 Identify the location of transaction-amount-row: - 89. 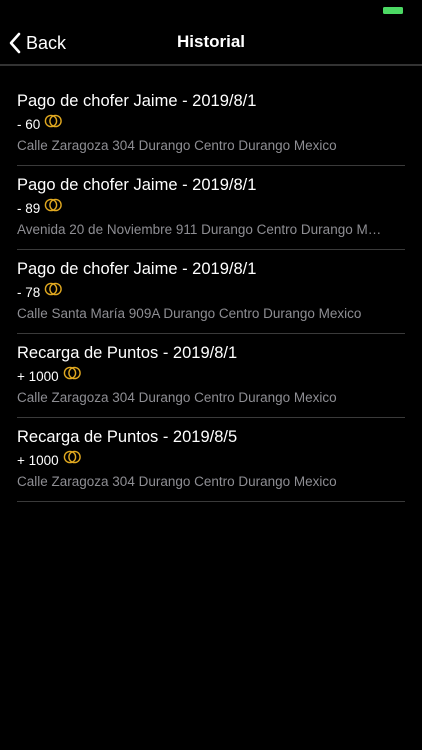
(211, 208).